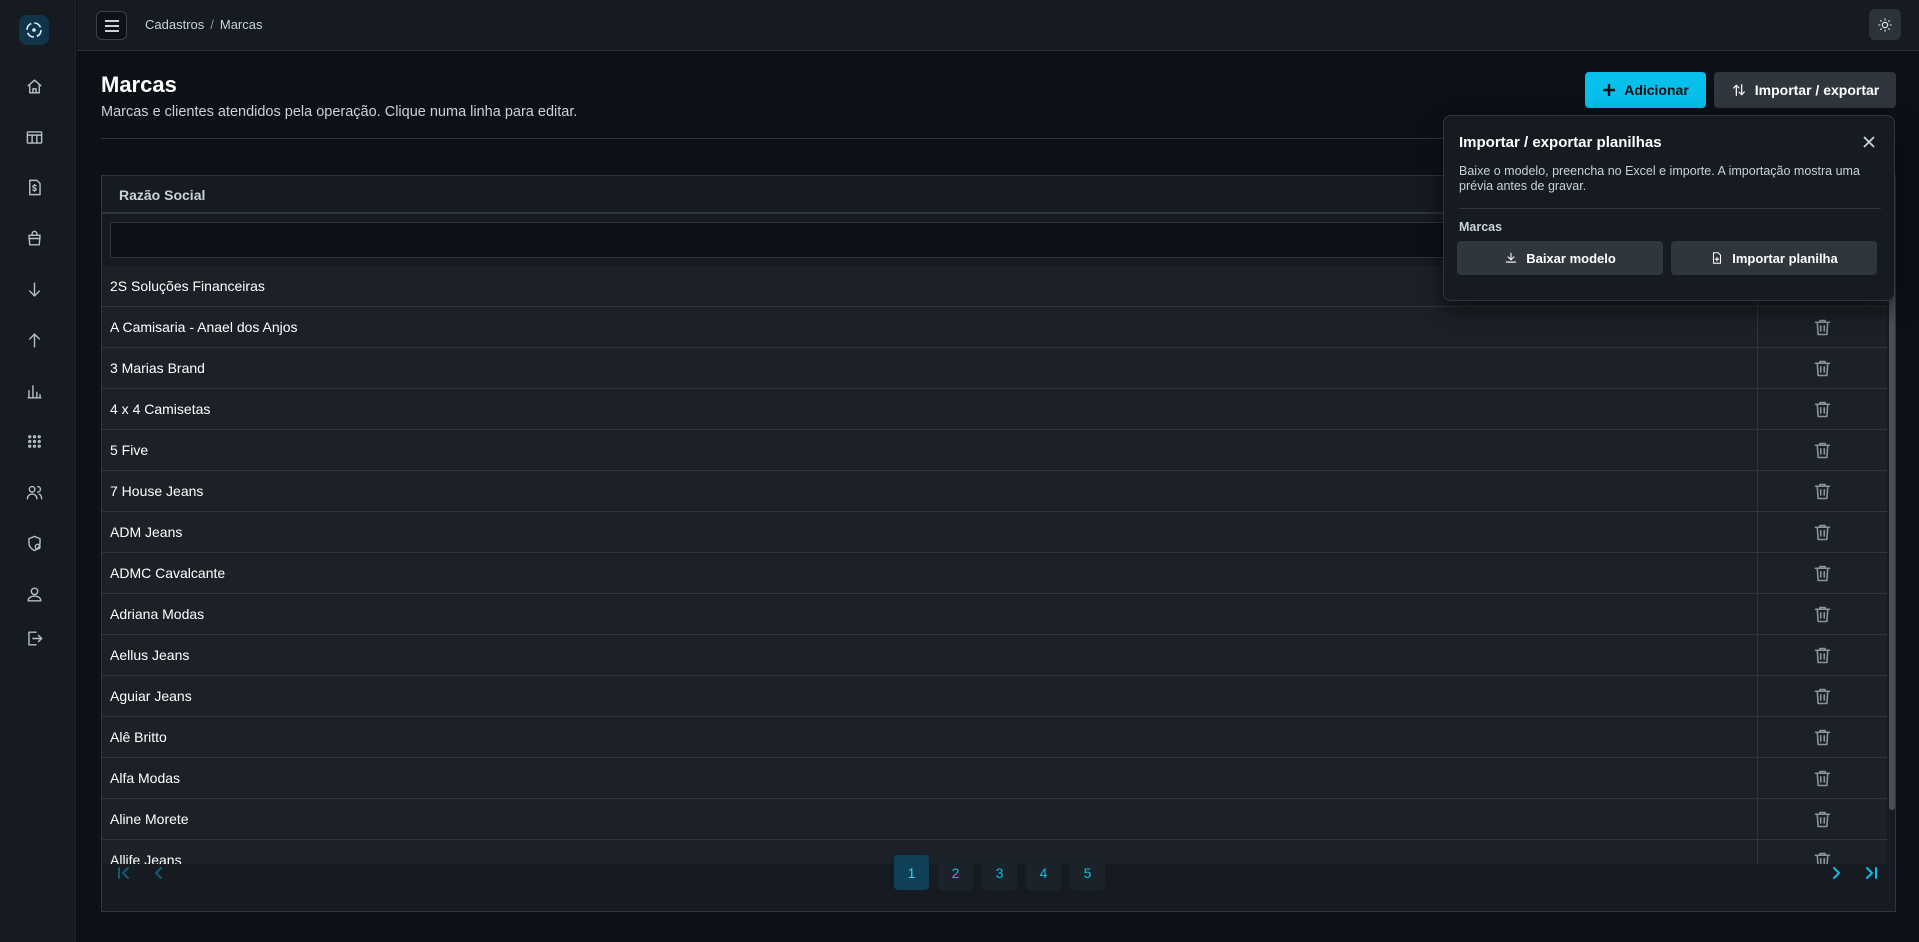 The width and height of the screenshot is (1919, 942). I want to click on logout-icon, so click(34, 638).